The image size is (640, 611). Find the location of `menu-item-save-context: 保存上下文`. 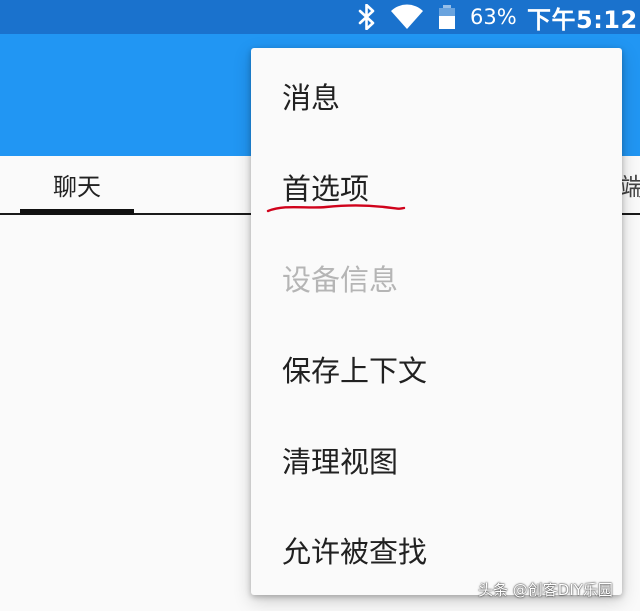

menu-item-save-context: 保存上下文 is located at coordinates (436, 368).